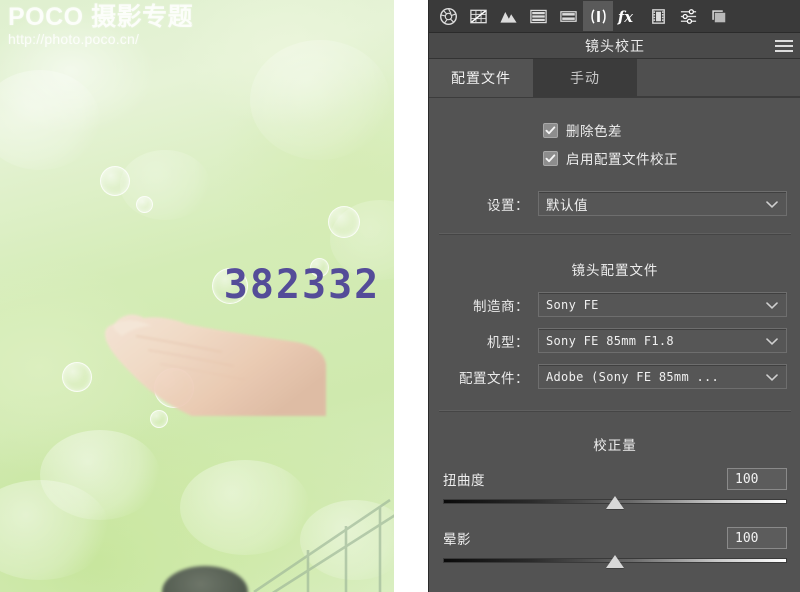 Image resolution: width=800 pixels, height=592 pixels. I want to click on railing, so click(323, 545).